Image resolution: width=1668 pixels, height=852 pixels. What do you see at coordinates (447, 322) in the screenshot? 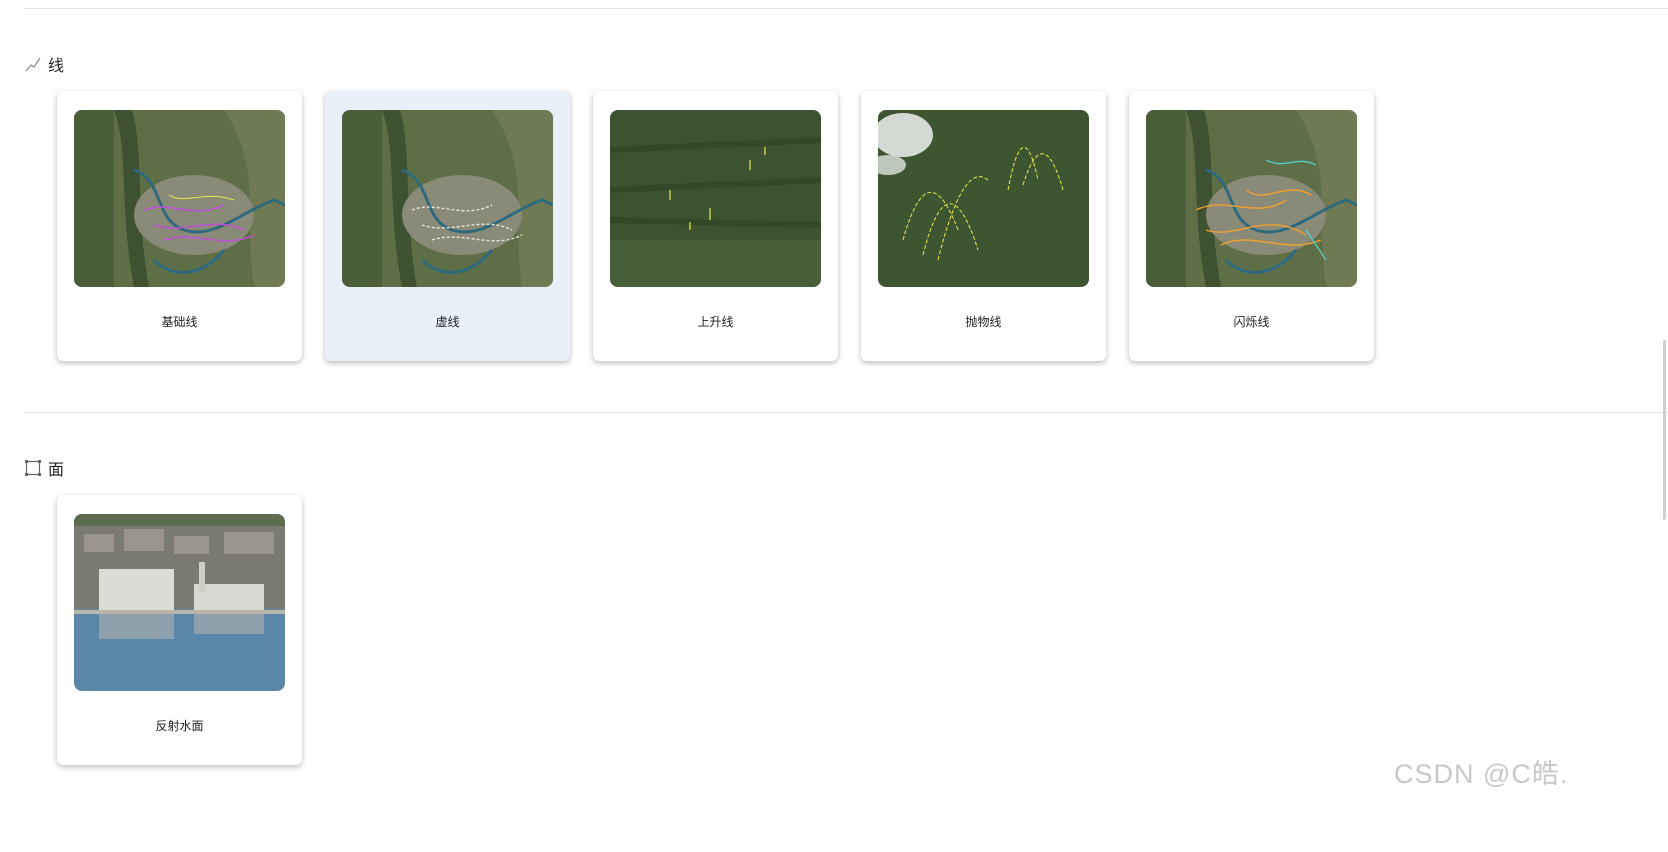
I see `card-caption: 虚线` at bounding box center [447, 322].